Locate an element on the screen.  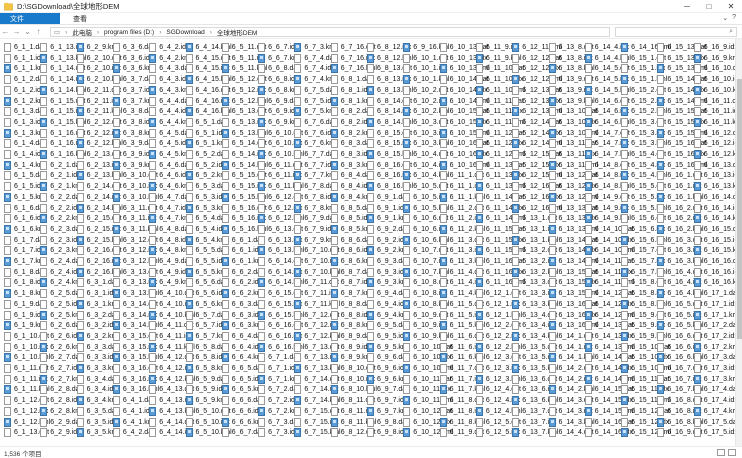
close-button: ✕ is located at coordinates (731, 6).